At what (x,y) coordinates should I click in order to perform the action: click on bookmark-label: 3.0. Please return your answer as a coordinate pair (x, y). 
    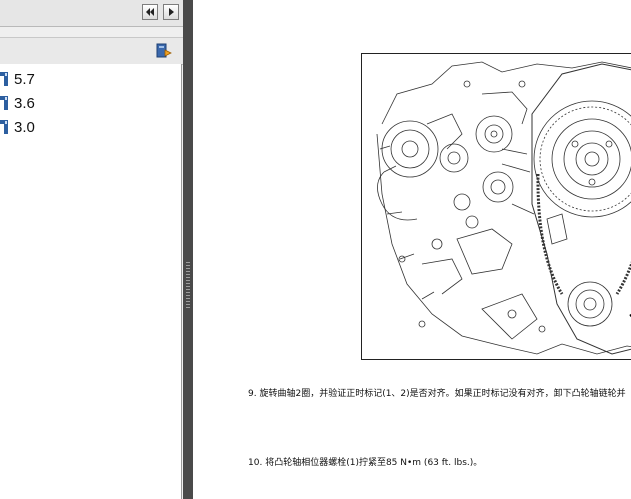
    Looking at the image, I should click on (24, 127).